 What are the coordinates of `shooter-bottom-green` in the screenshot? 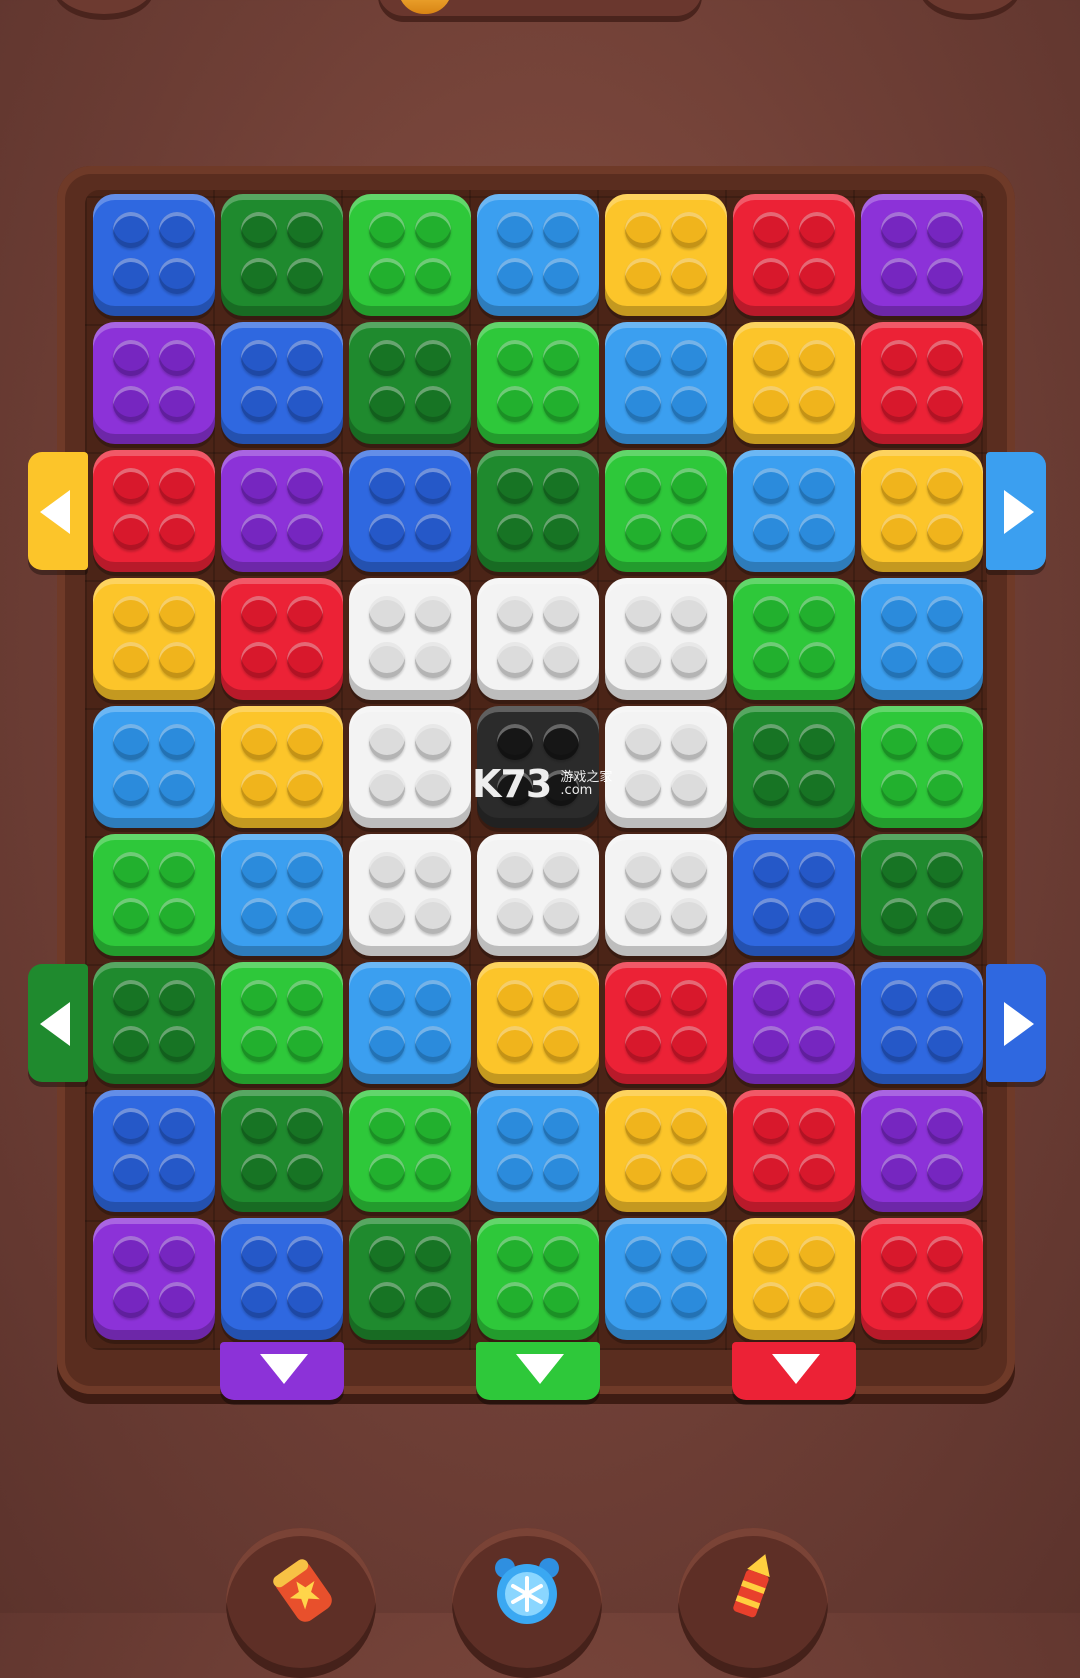 It's located at (538, 1371).